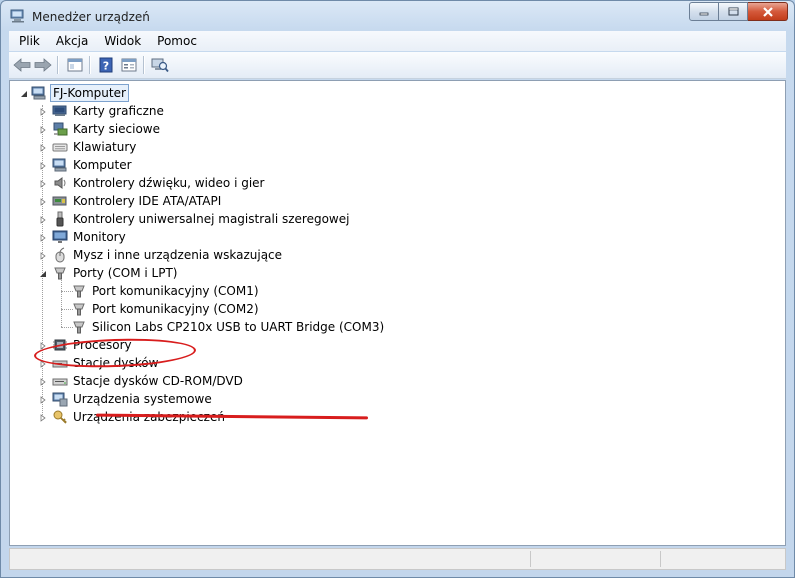 This screenshot has height=578, width=795. I want to click on tree-device-label: Port komunikacyjny (COM2), so click(175, 309).